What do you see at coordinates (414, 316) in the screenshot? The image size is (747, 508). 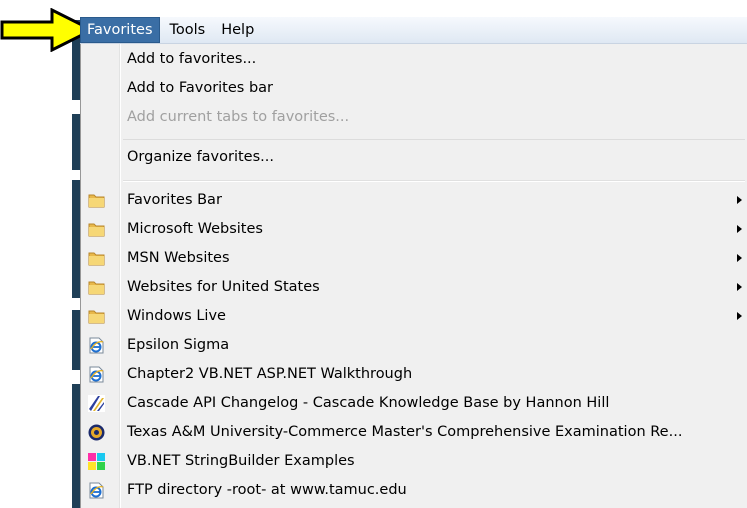 I see `menu-folder-windows-live: Windows Live` at bounding box center [414, 316].